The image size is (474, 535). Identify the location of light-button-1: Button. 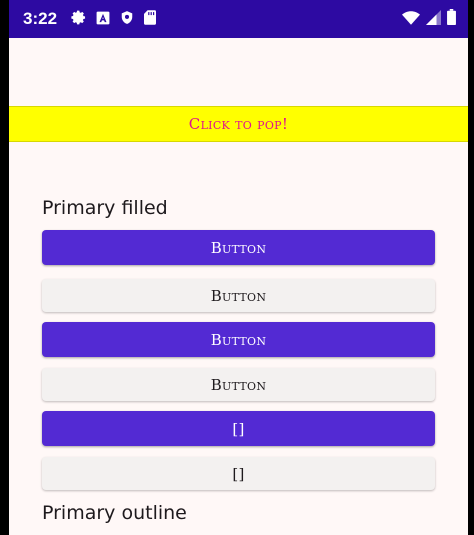
(238, 295).